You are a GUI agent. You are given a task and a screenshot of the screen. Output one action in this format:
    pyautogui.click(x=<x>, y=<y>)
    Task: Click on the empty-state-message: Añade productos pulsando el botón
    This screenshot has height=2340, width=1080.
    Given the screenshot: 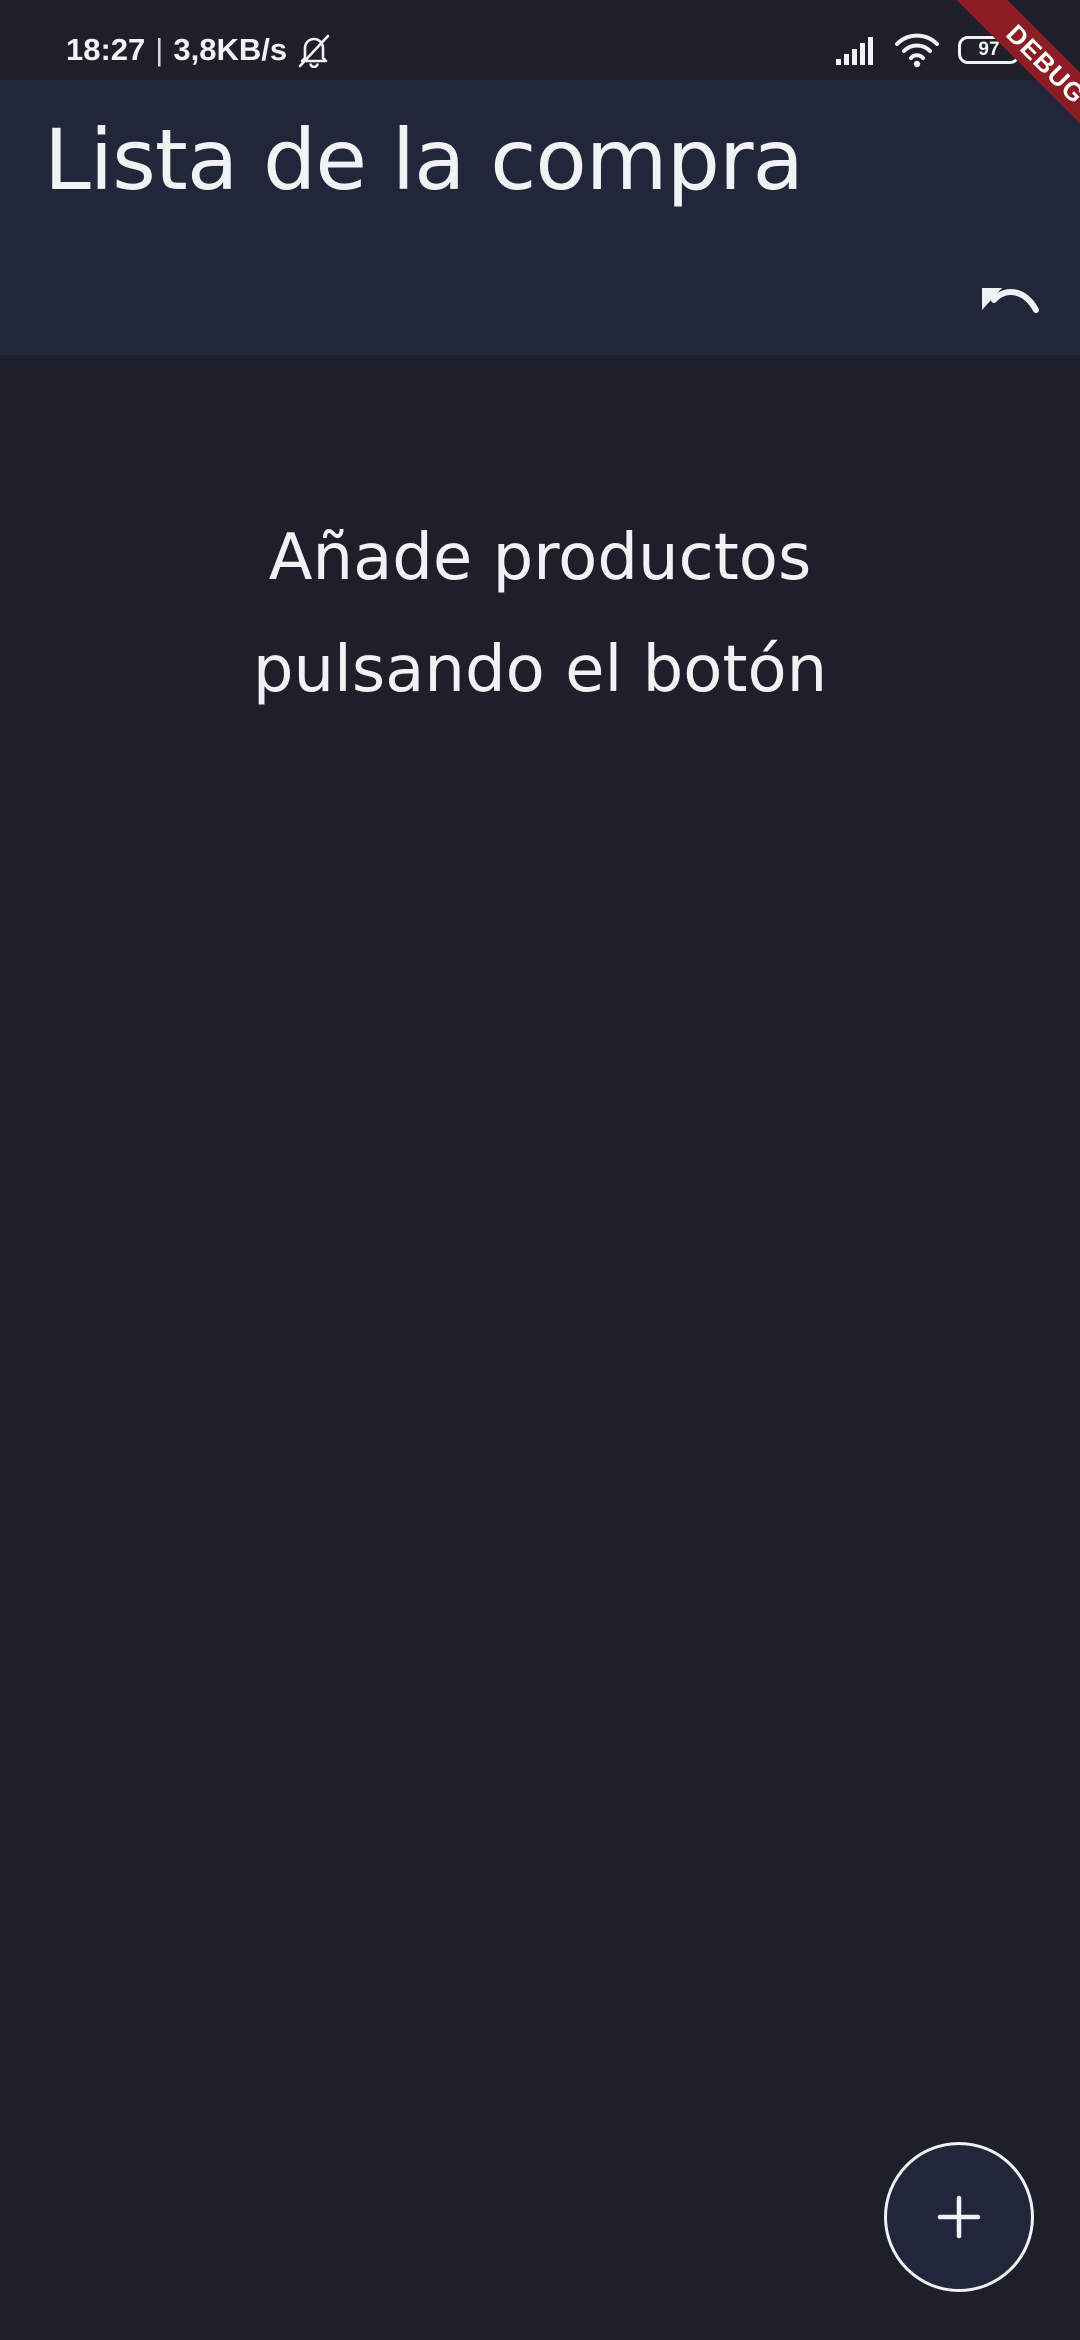 What is the action you would take?
    pyautogui.click(x=540, y=614)
    